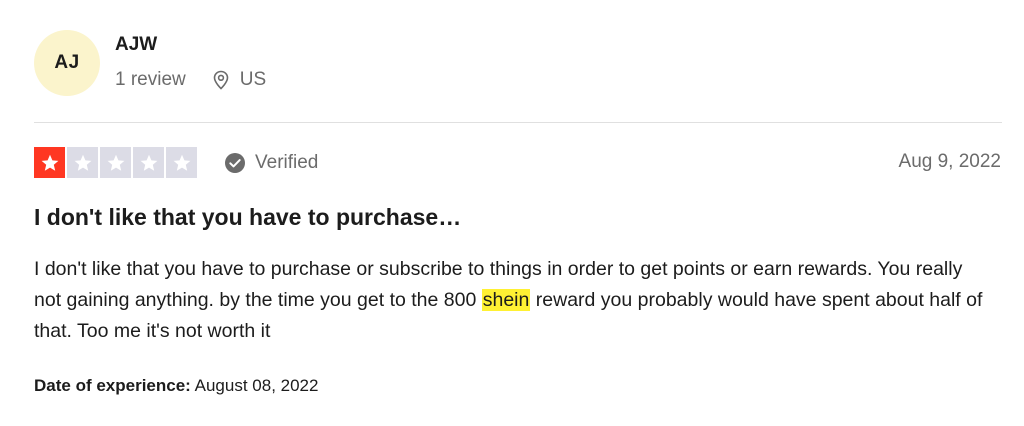 The image size is (1024, 426). I want to click on star-filled-icon, so click(49, 162).